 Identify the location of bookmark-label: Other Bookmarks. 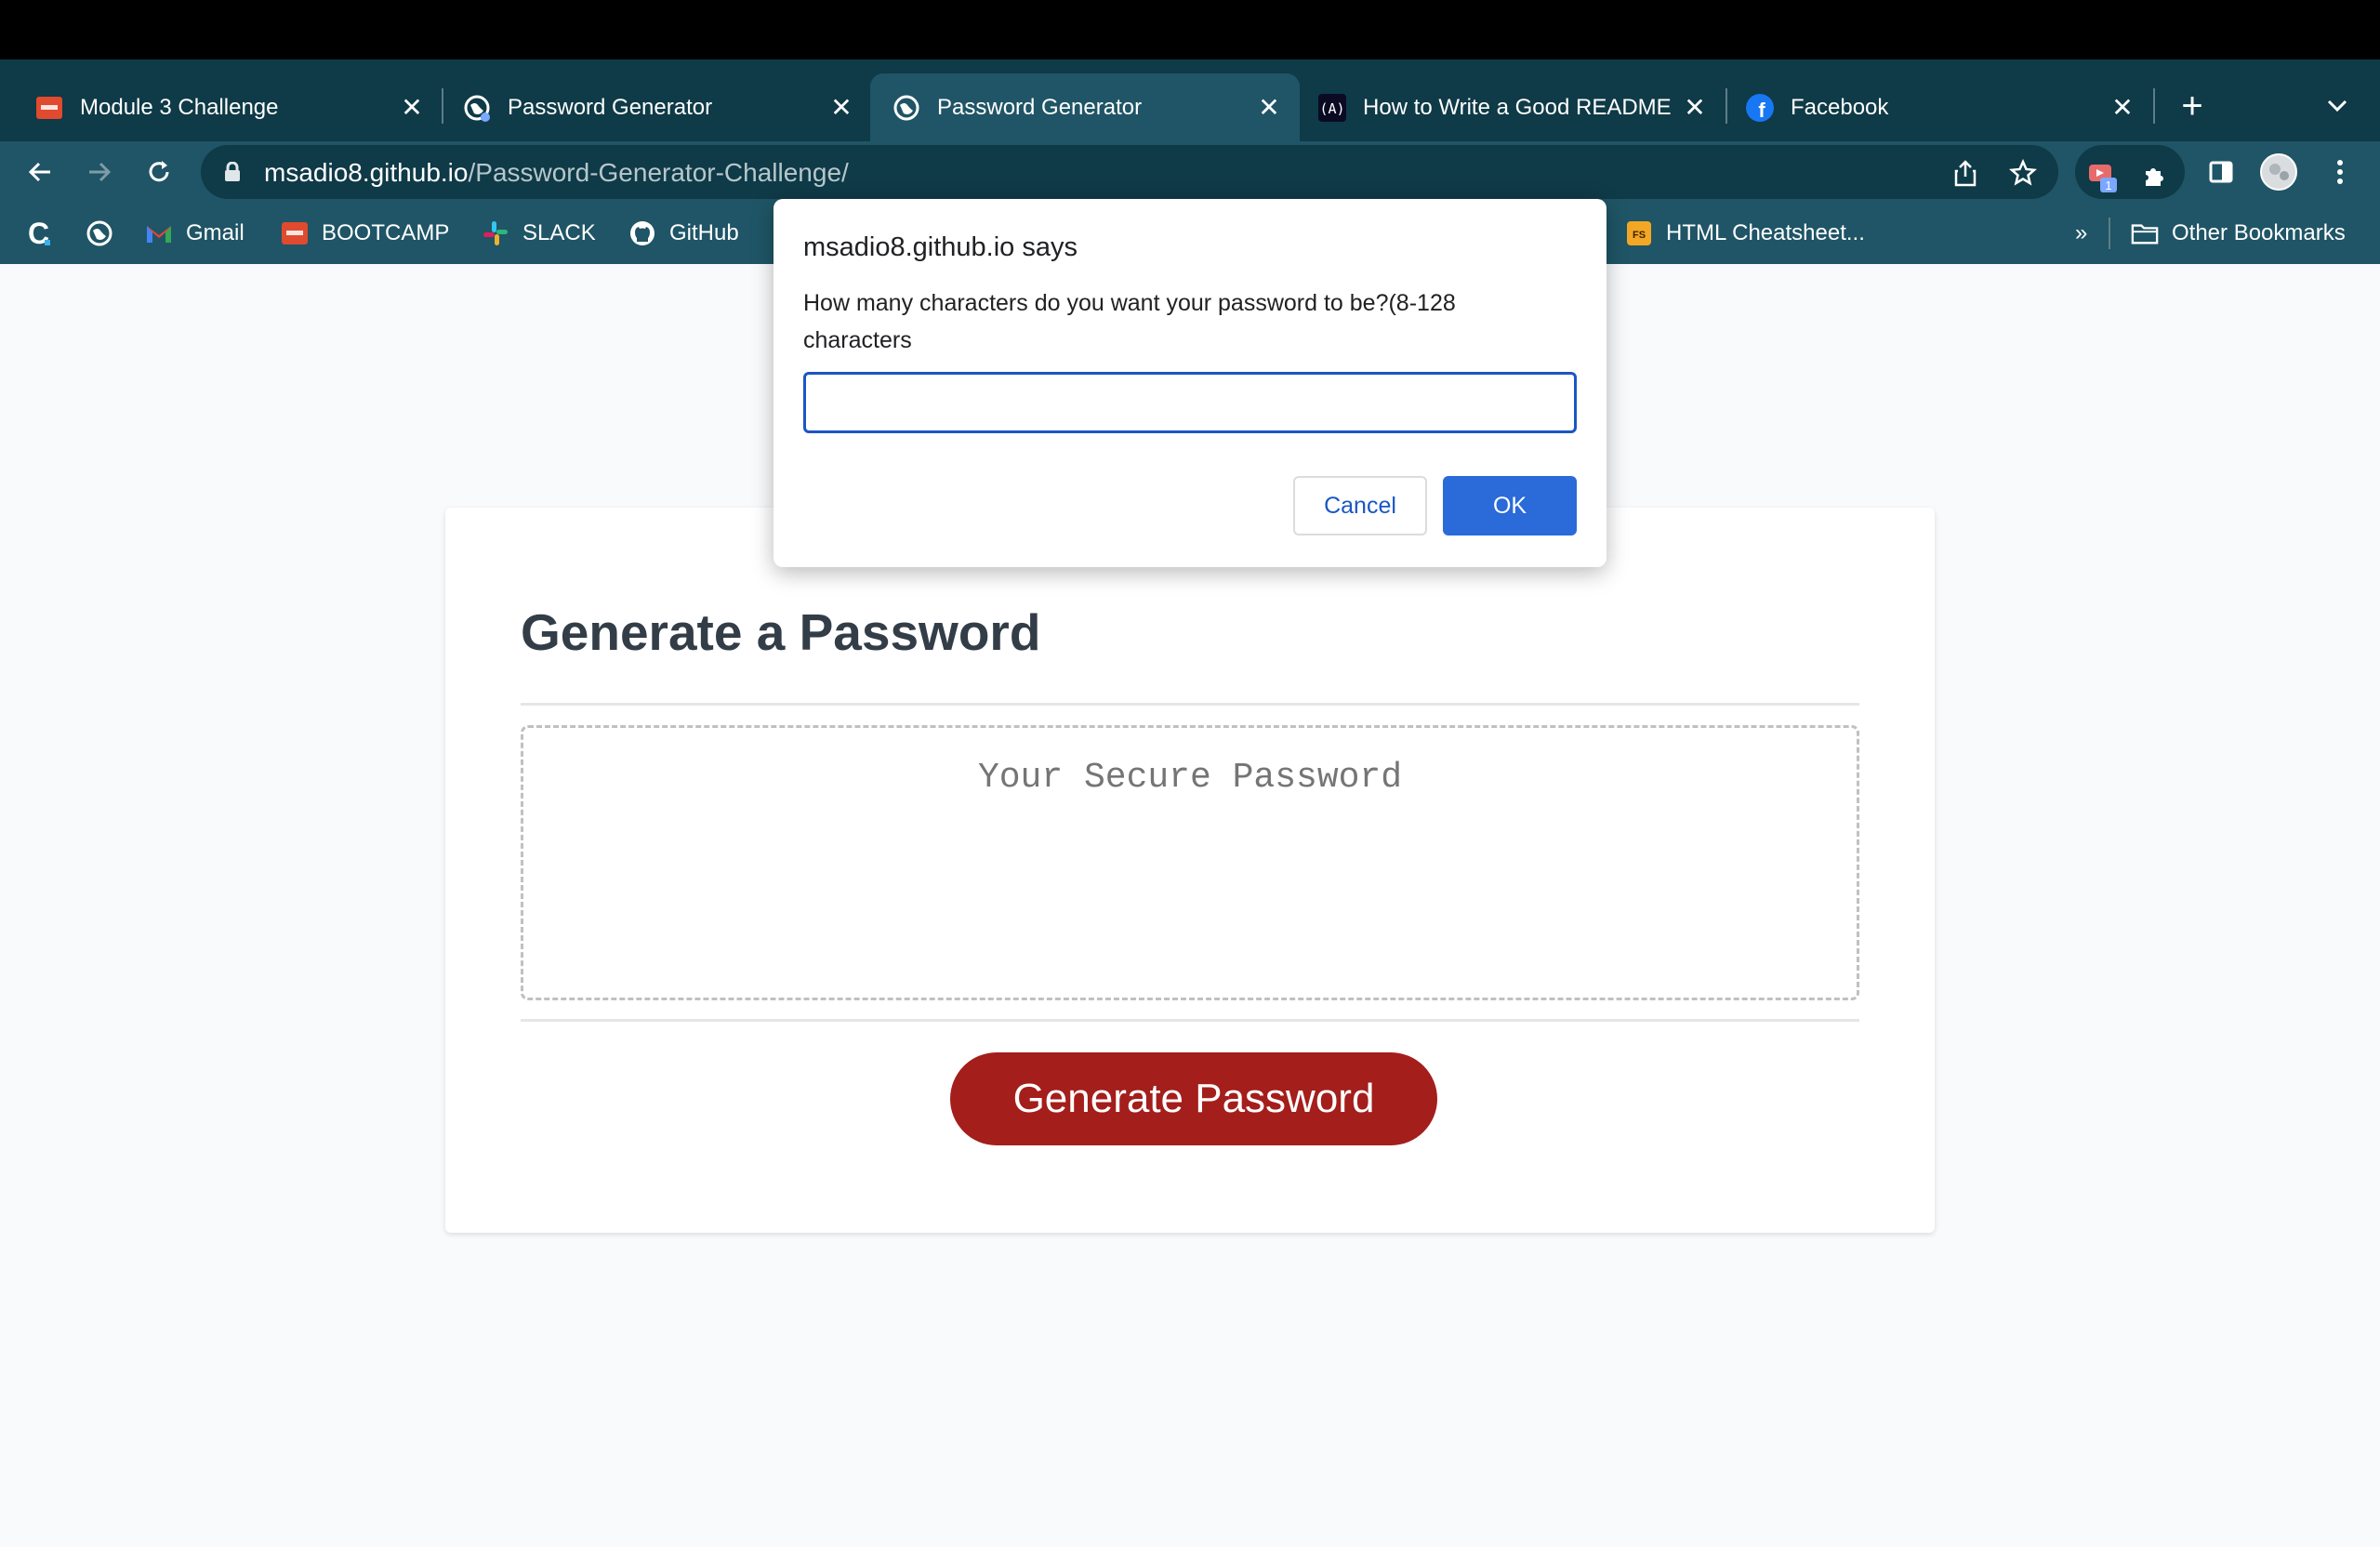
(2259, 232).